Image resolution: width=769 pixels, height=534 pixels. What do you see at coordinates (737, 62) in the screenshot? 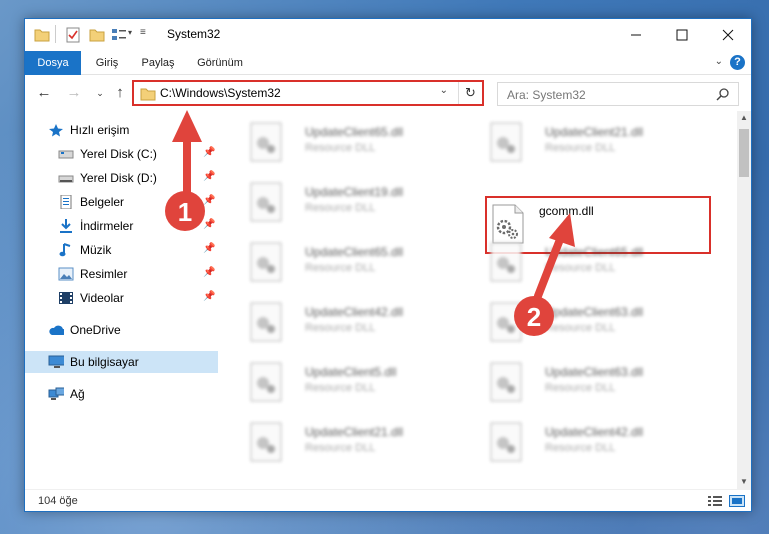
I see `help-icon: ?` at bounding box center [737, 62].